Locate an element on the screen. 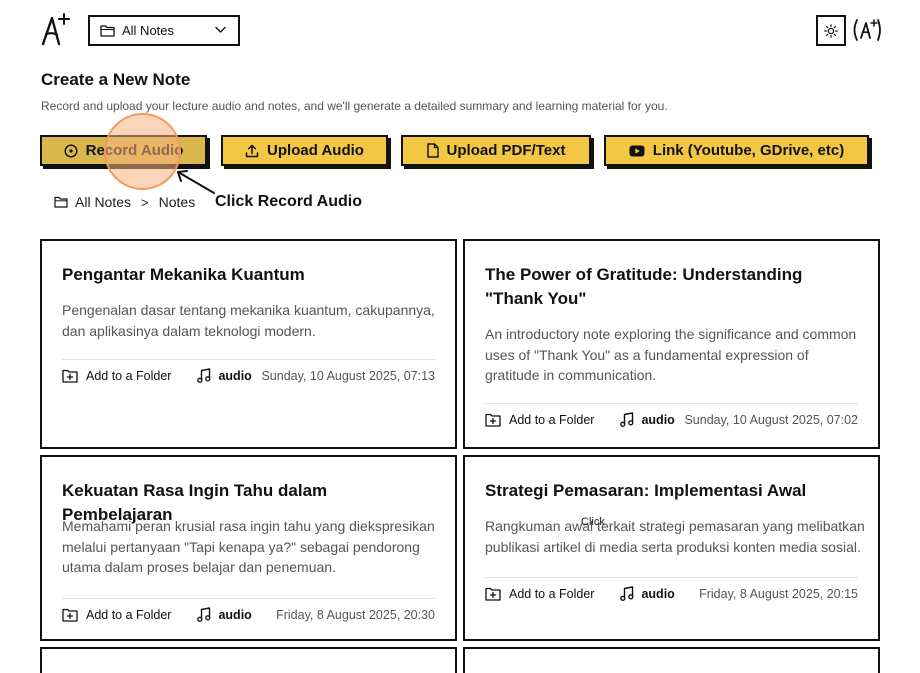  folder-select-value: All Notes is located at coordinates (148, 30).